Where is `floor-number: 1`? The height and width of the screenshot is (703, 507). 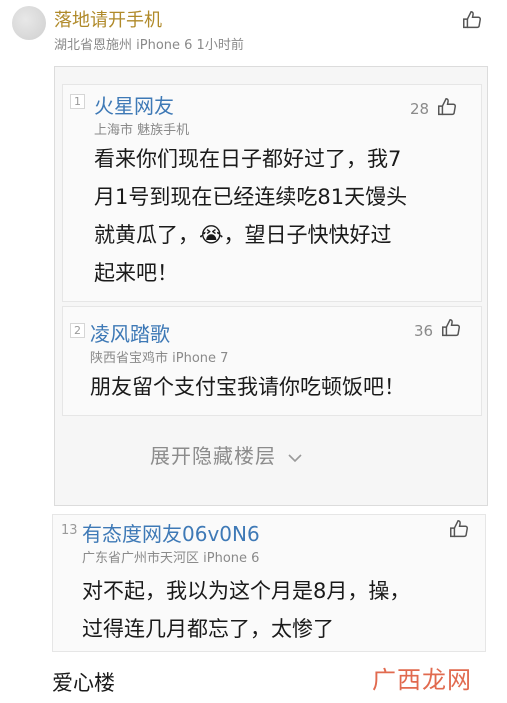
floor-number: 1 is located at coordinates (77, 101).